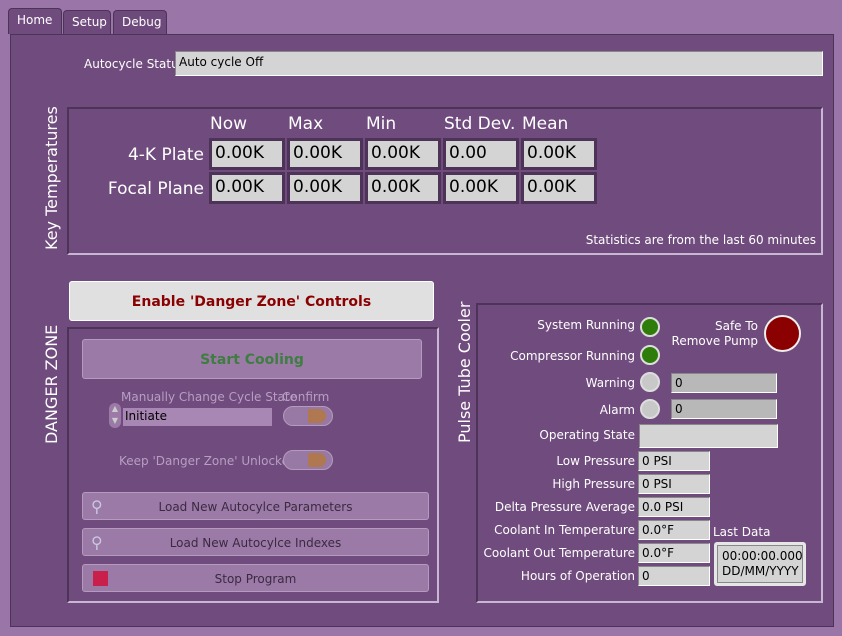 The width and height of the screenshot is (842, 636). Describe the element at coordinates (87, 22) in the screenshot. I see `tab-setup: Setup` at that location.